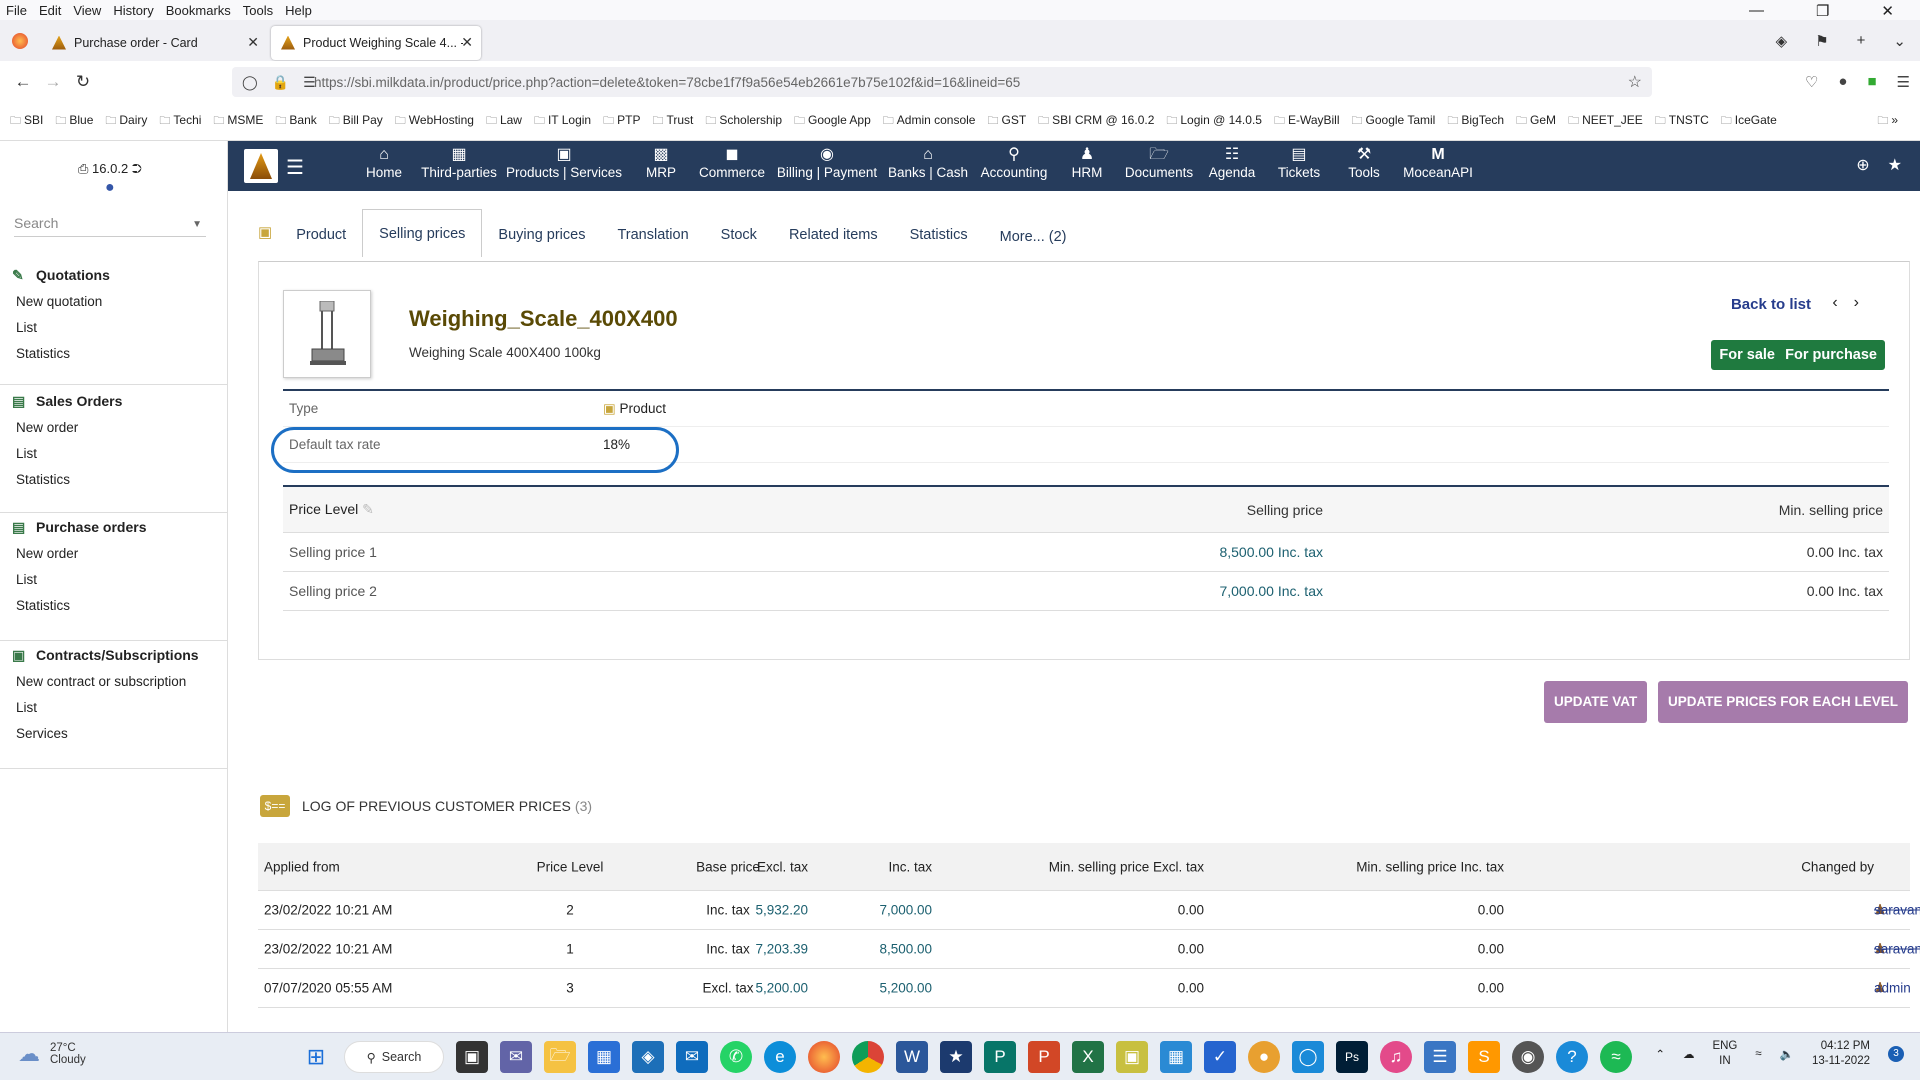  I want to click on wifi-icon: ≈, so click(1758, 1054).